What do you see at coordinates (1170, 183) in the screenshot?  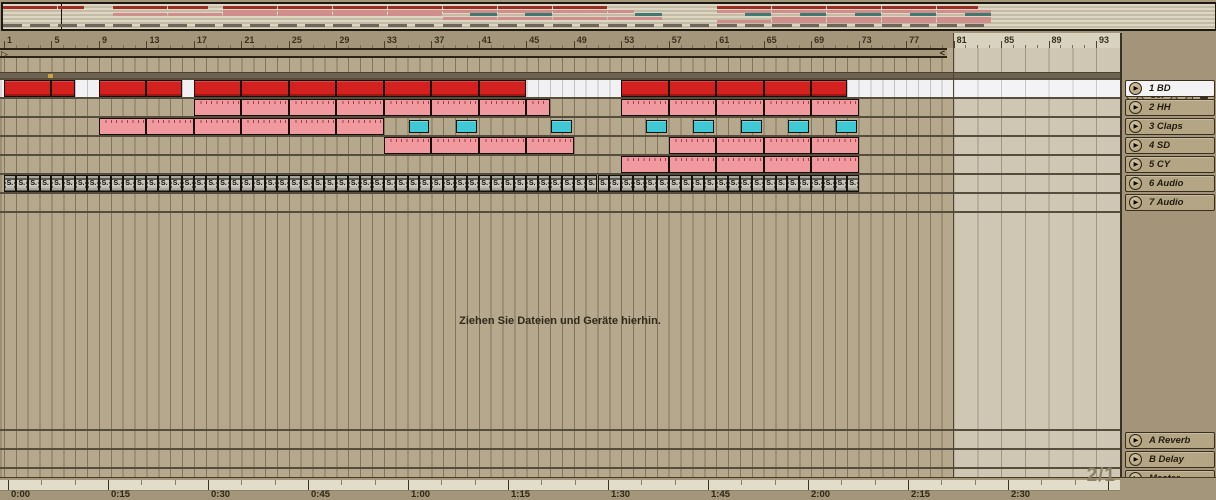 I see `track-header-6-audio: ▶ 6 Audio` at bounding box center [1170, 183].